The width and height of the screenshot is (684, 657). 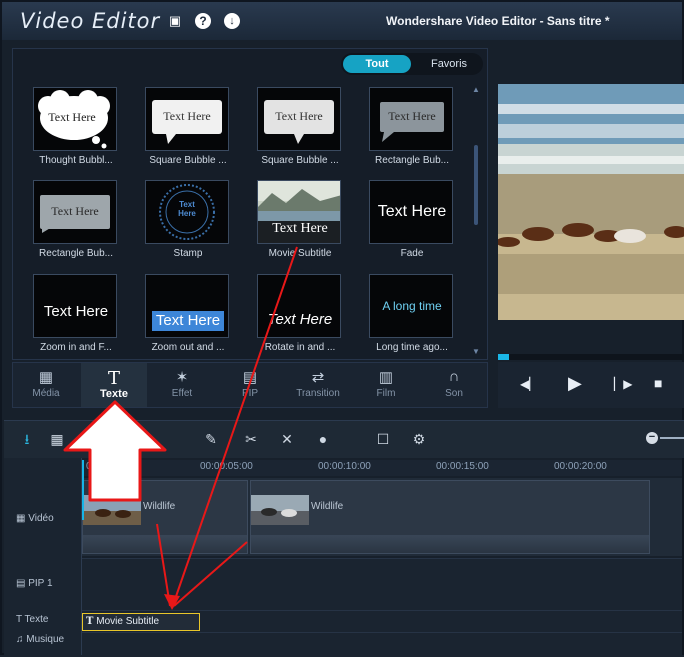 What do you see at coordinates (165, 544) in the screenshot?
I see `audio-waveform` at bounding box center [165, 544].